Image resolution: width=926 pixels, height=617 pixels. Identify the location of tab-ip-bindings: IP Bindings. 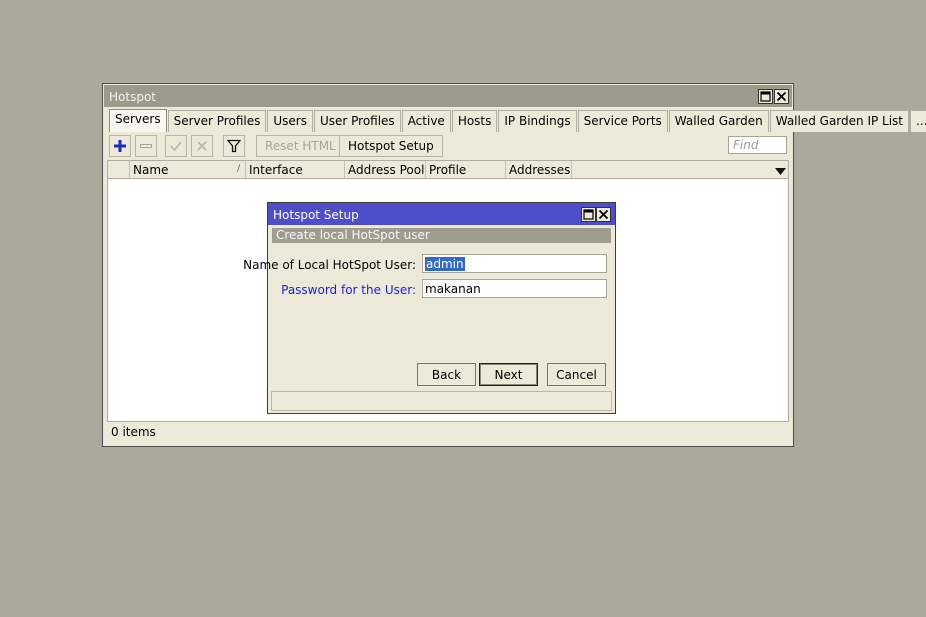
(537, 121).